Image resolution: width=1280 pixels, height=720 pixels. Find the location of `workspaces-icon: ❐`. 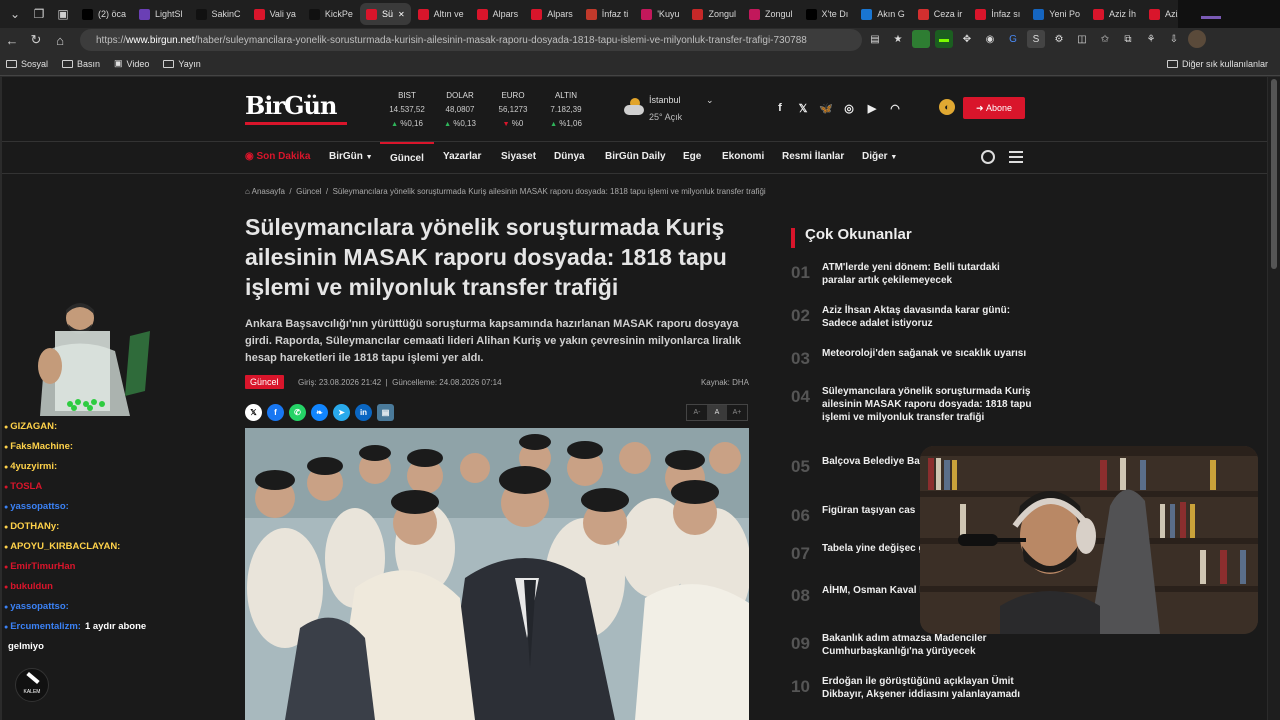

workspaces-icon: ❐ is located at coordinates (39, 14).